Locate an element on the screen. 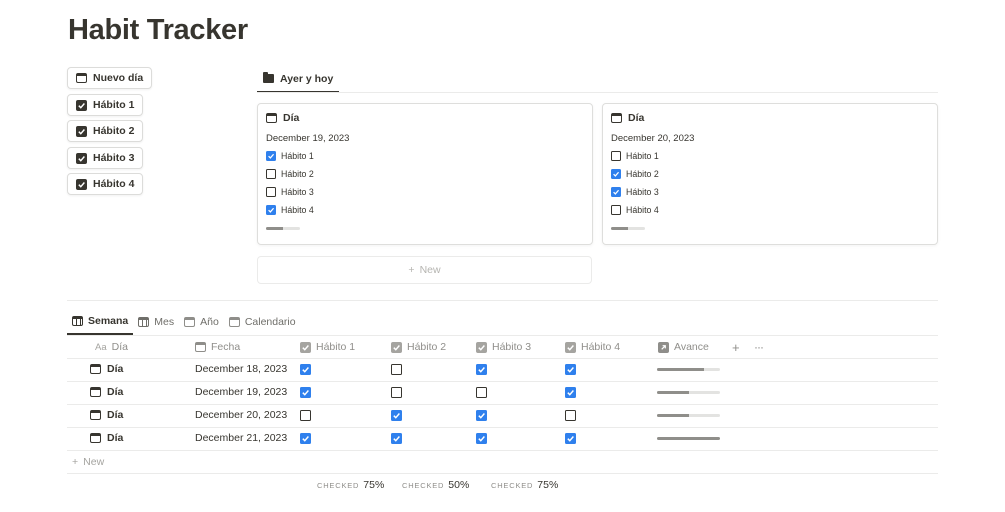  row-date: December 19, 2023 is located at coordinates (241, 392).